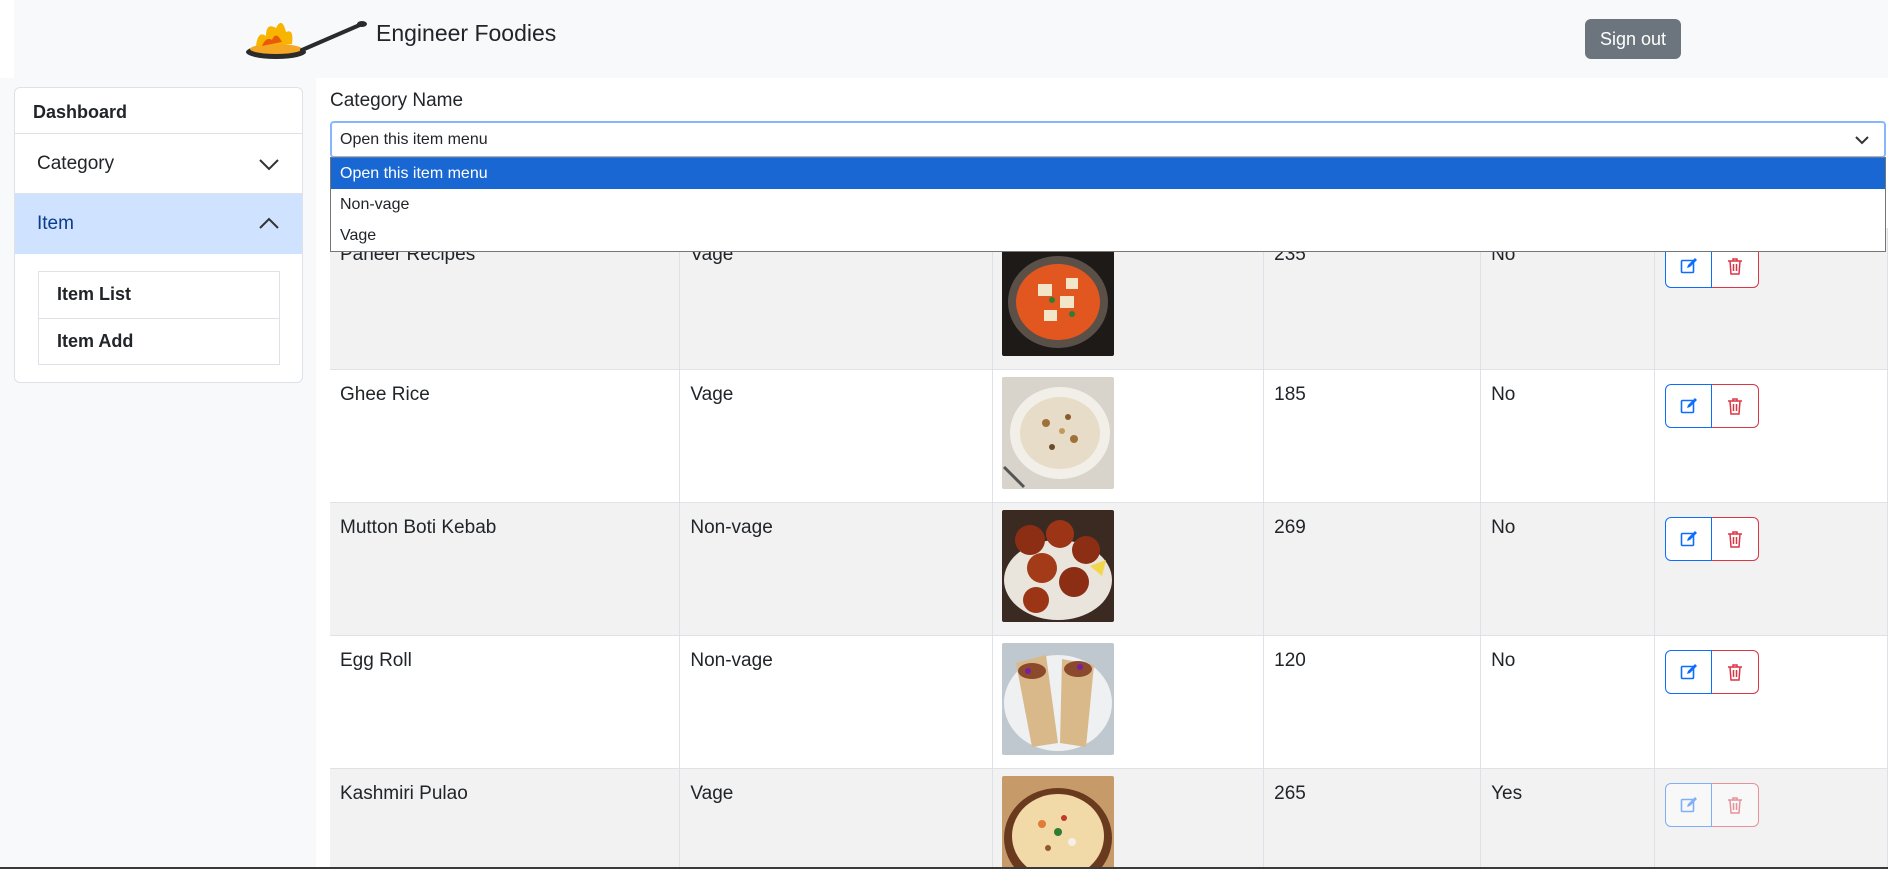 The image size is (1888, 869). I want to click on sidebar-item-item-add: Item Add, so click(159, 341).